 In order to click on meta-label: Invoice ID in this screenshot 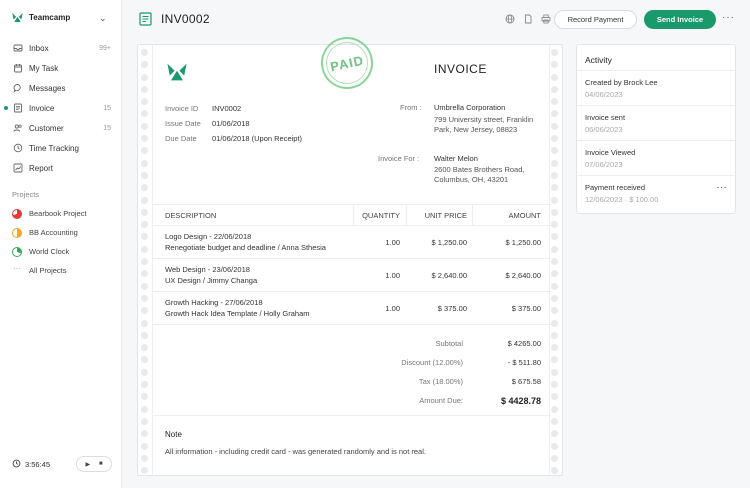, I will do `click(182, 108)`.